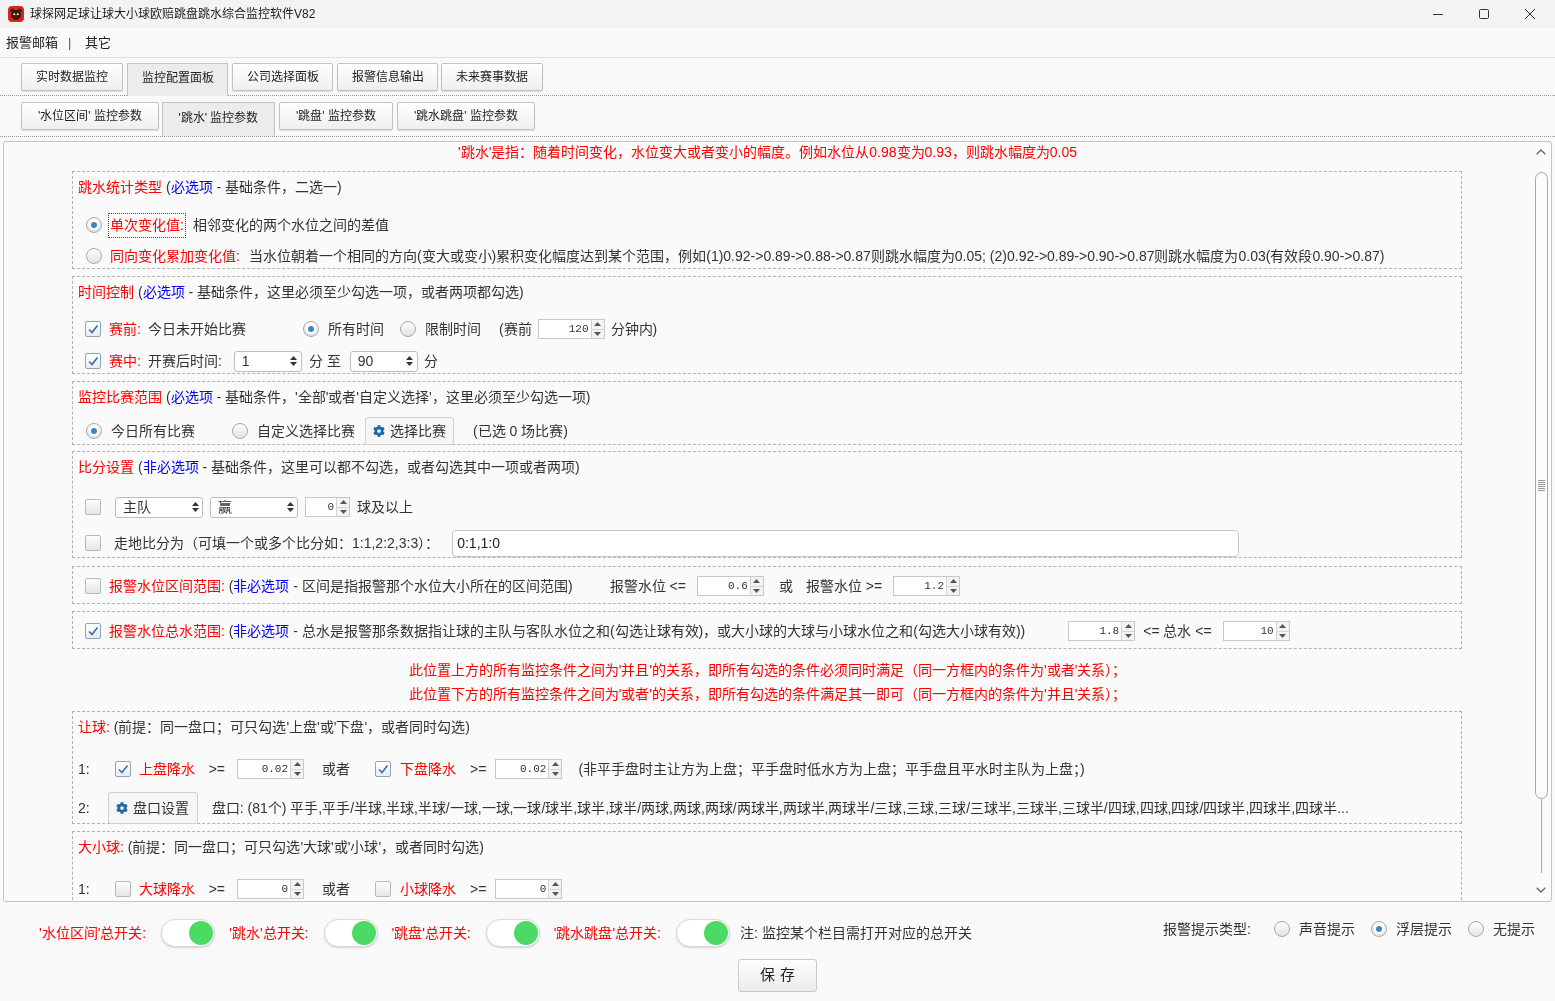  What do you see at coordinates (478, 769) in the screenshot?
I see `option-text: >=` at bounding box center [478, 769].